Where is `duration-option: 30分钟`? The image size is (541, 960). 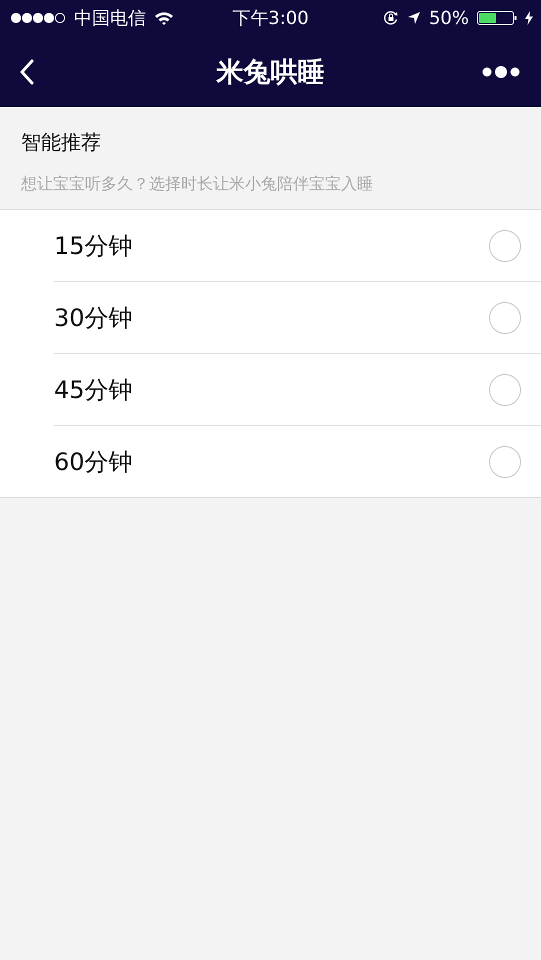
duration-option: 30分钟 is located at coordinates (297, 317).